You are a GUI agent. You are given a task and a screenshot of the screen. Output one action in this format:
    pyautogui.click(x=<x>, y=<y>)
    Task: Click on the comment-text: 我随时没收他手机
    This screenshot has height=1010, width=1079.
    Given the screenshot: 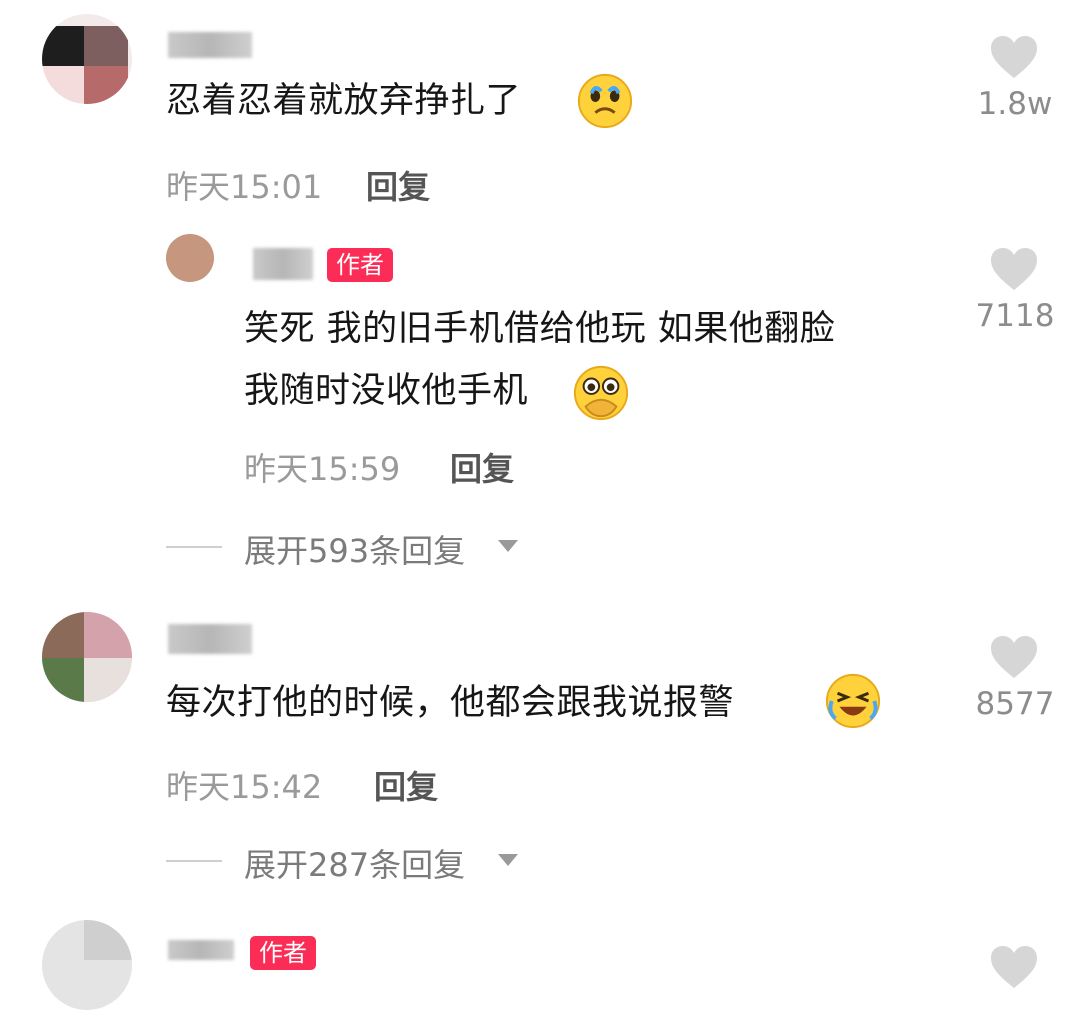 What is the action you would take?
    pyautogui.click(x=386, y=391)
    